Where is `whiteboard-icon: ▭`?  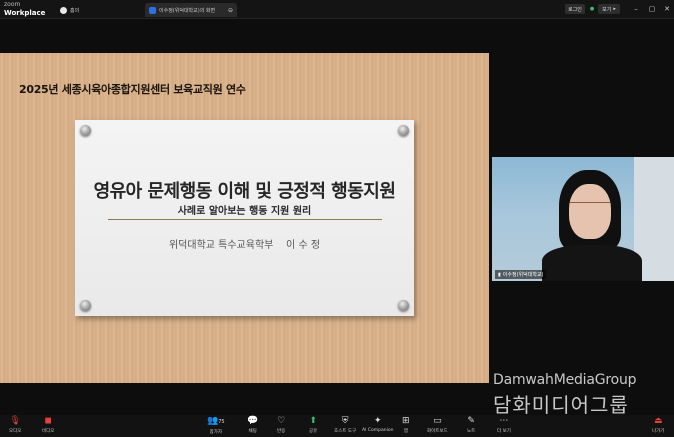
whiteboard-icon: ▭ is located at coordinates (437, 421).